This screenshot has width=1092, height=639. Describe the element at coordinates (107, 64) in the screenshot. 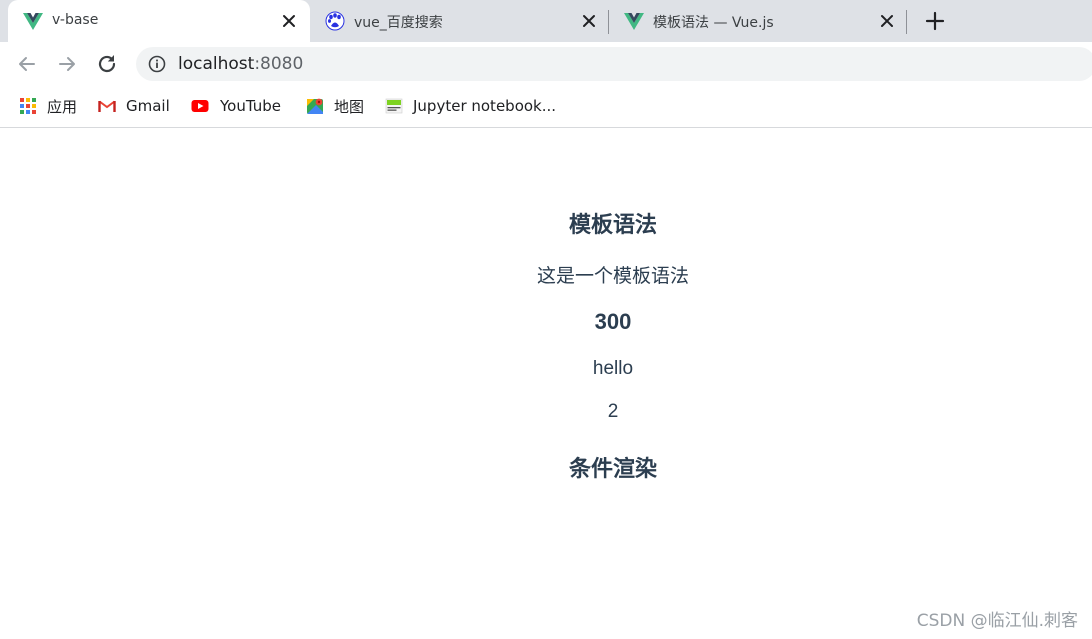

I see `reload-icon` at that location.